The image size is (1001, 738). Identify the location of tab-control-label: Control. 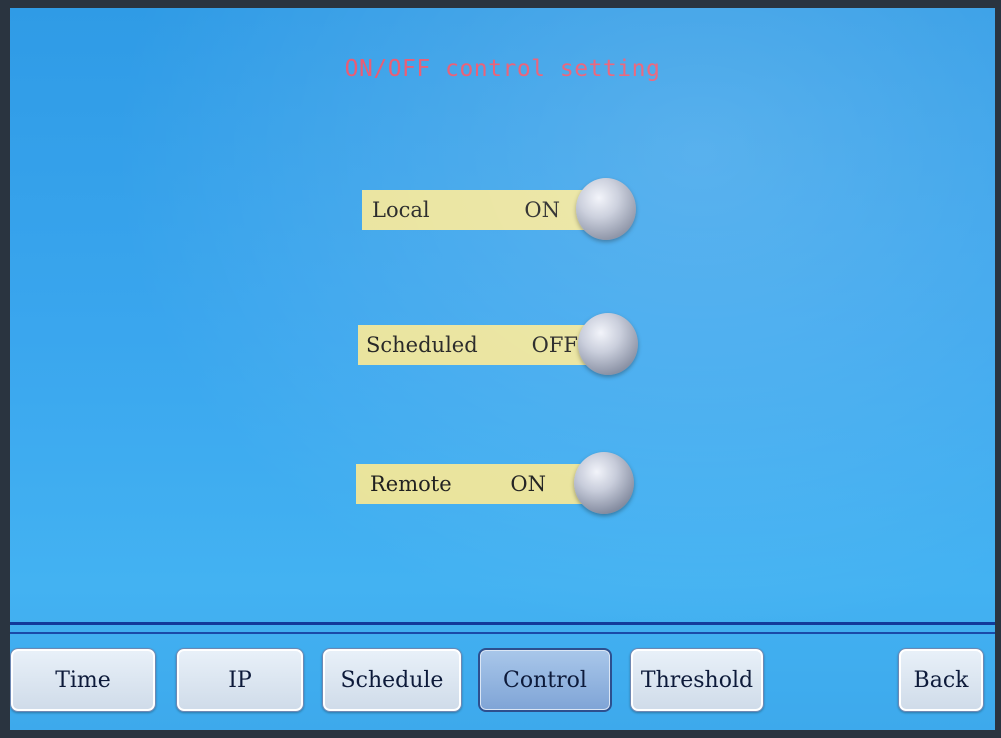
(545, 680).